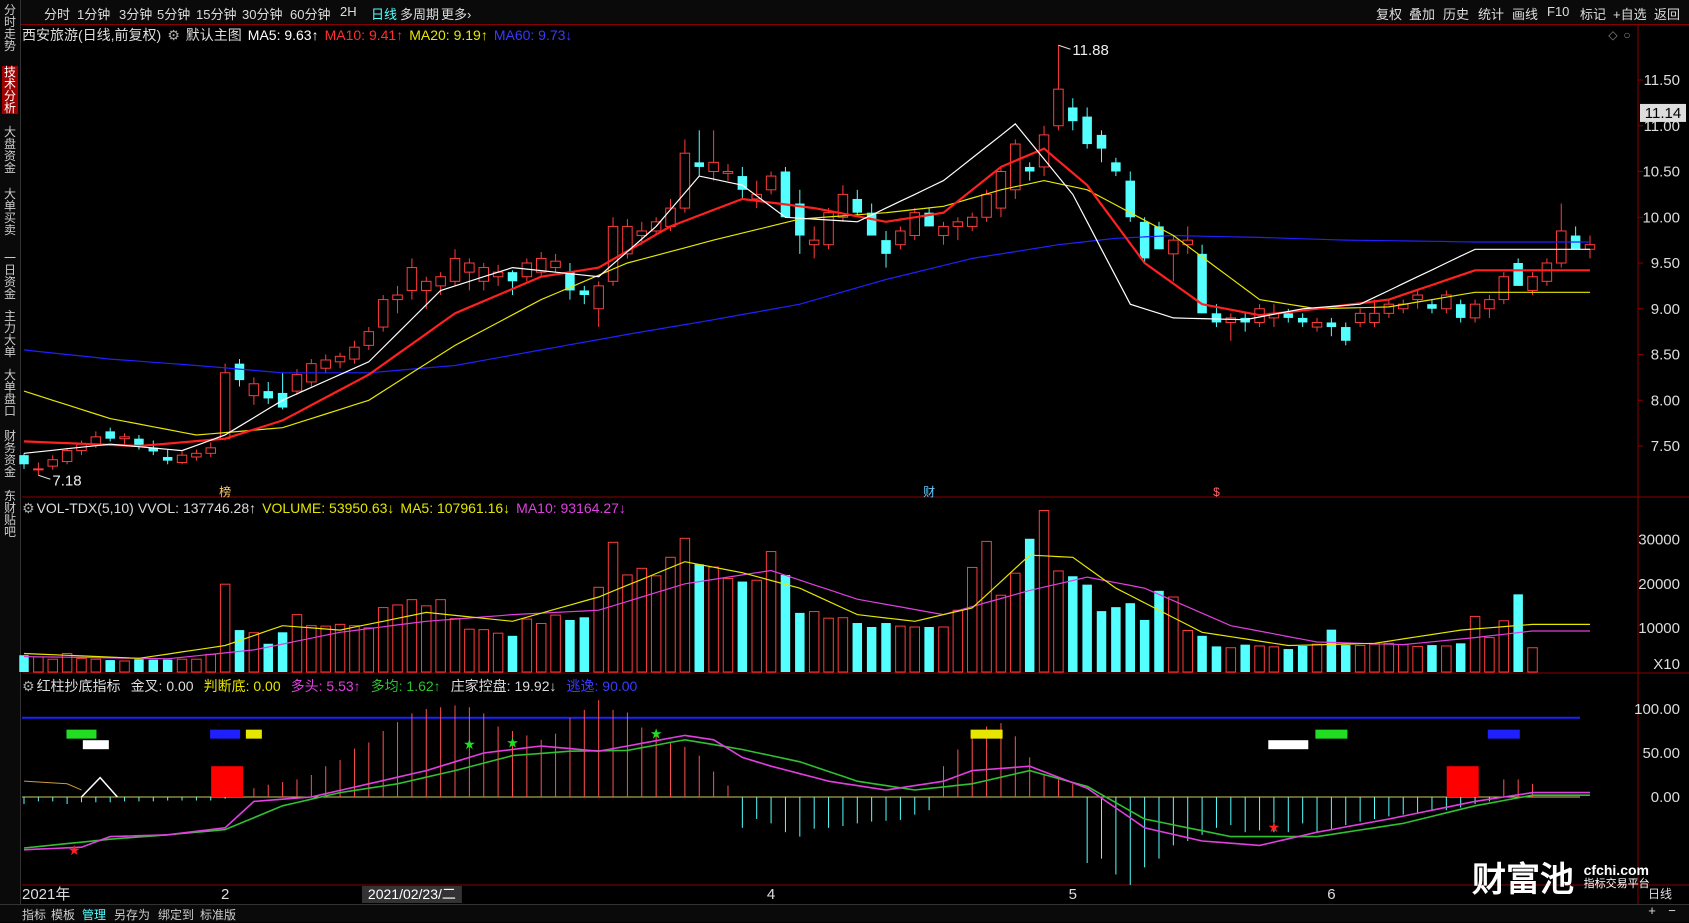 Image resolution: width=1689 pixels, height=923 pixels. Describe the element at coordinates (44, 477) in the screenshot. I see `low-pointer` at that location.